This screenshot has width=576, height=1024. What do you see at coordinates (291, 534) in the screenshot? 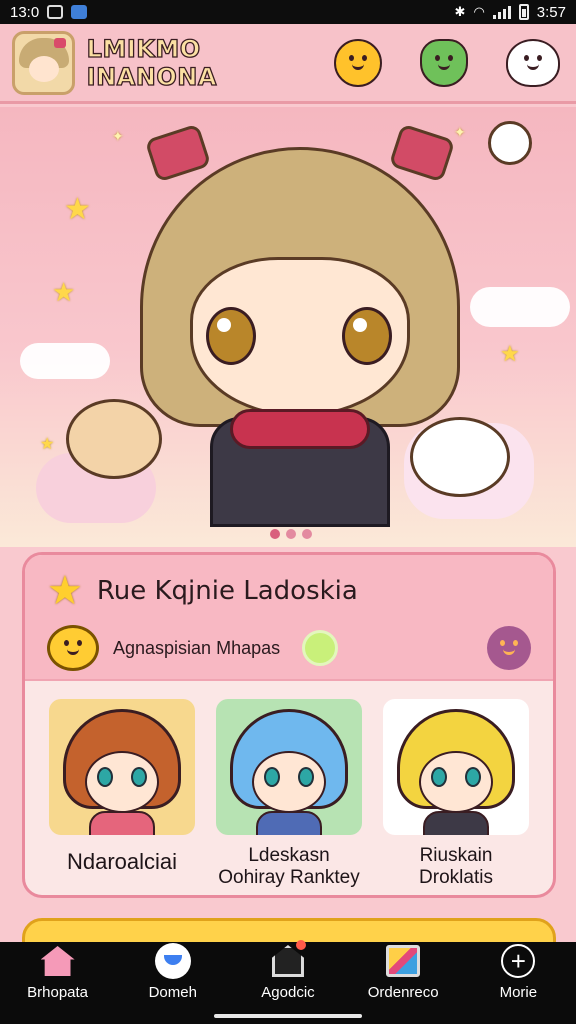
I see `carousel-dots` at bounding box center [291, 534].